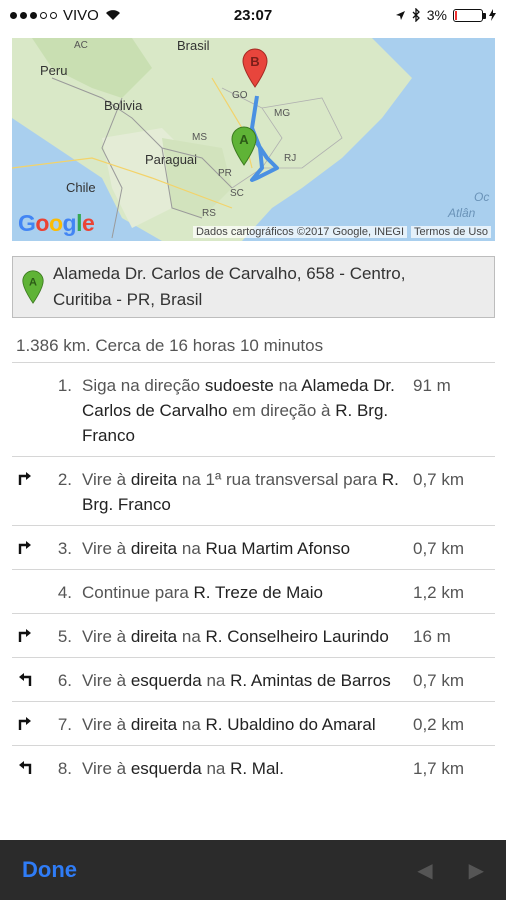  What do you see at coordinates (199, 137) in the screenshot?
I see `map-label-ms: MS` at bounding box center [199, 137].